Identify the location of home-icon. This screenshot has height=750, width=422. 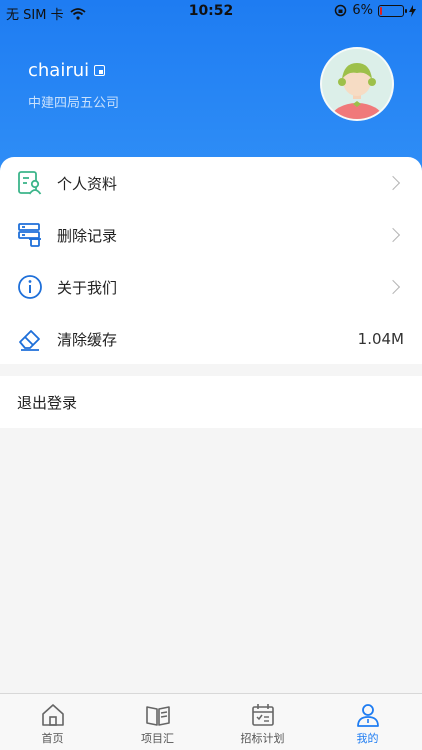
(52, 715).